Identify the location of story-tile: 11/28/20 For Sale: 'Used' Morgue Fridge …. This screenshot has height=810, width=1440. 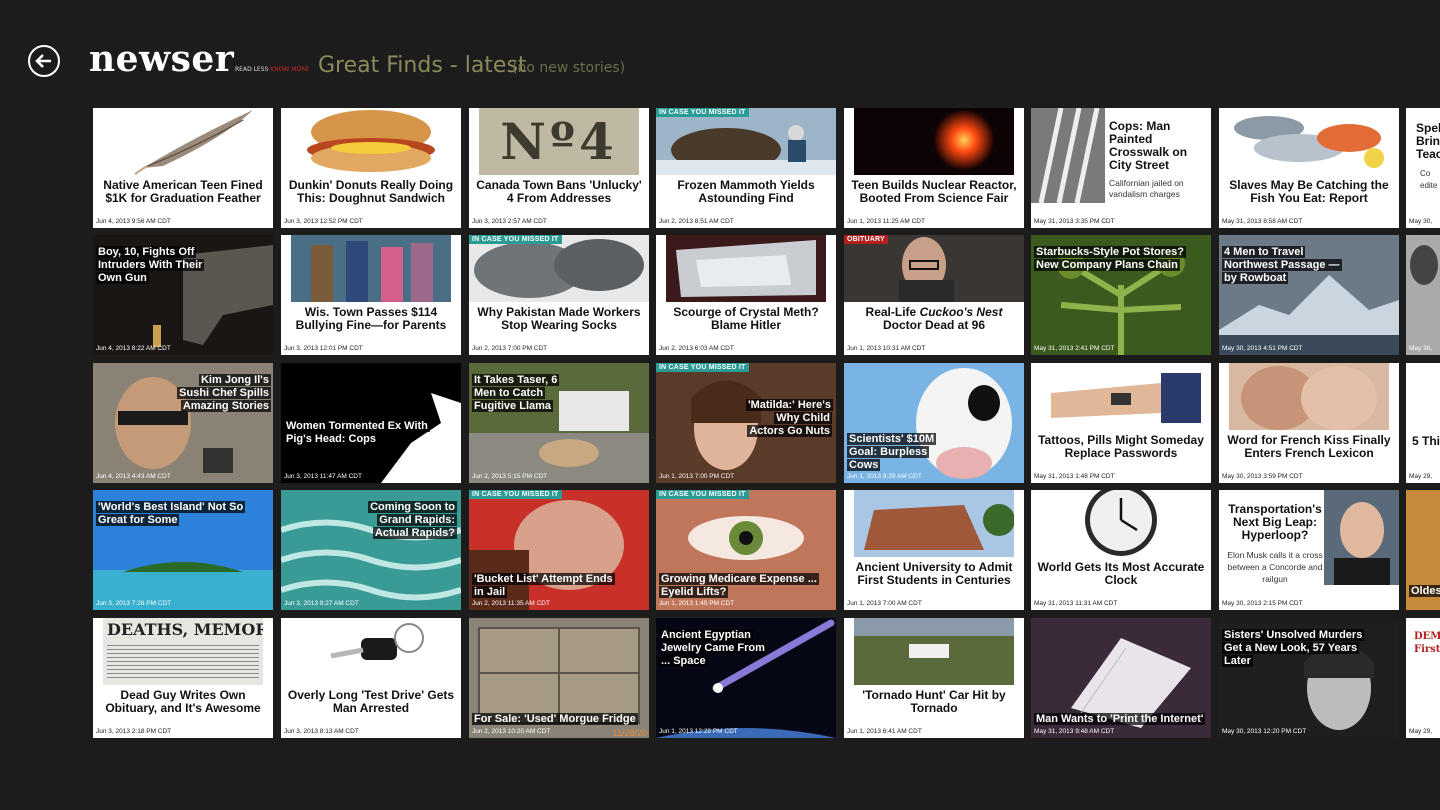
(559, 678).